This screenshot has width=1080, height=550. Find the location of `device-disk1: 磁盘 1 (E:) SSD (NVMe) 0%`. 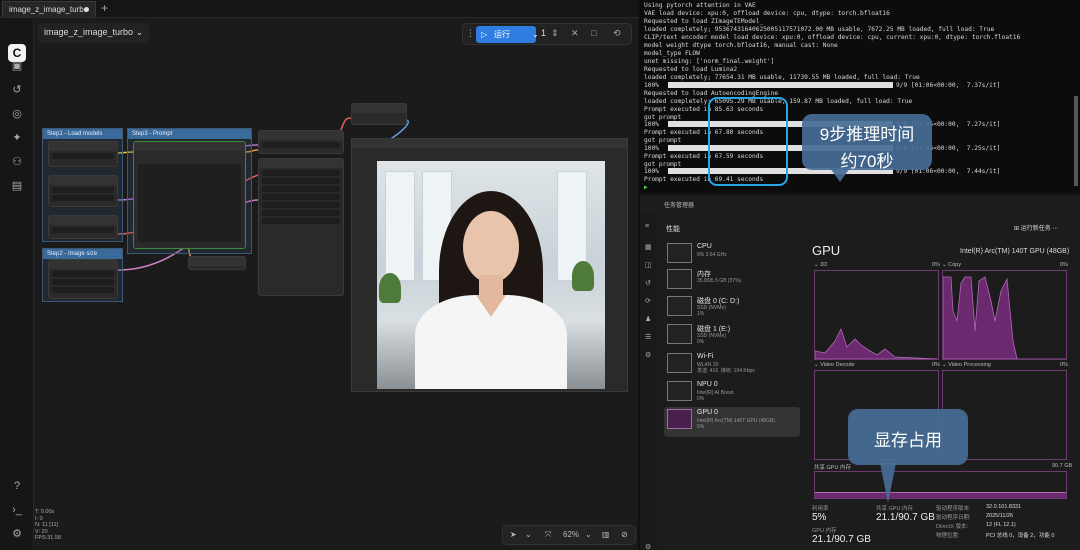

device-disk1: 磁盘 1 (E:) SSD (NVMe) 0% is located at coordinates (732, 337).